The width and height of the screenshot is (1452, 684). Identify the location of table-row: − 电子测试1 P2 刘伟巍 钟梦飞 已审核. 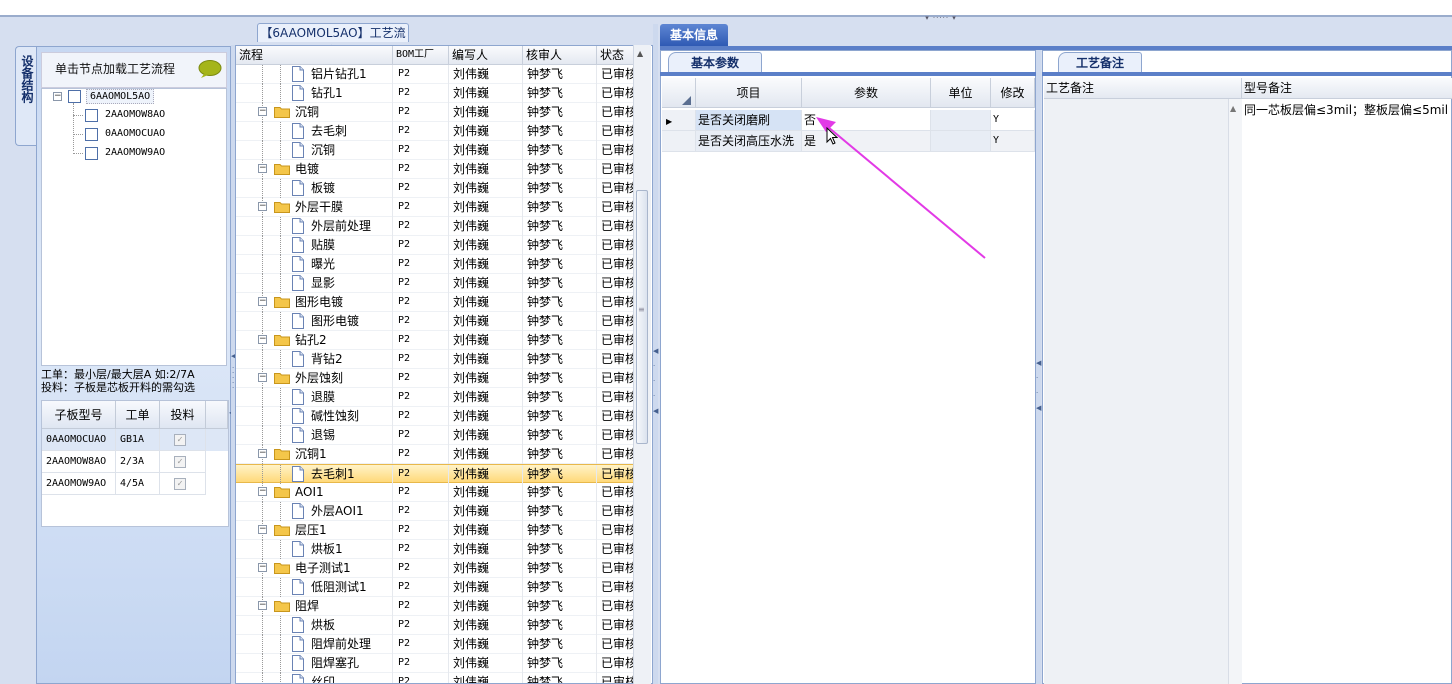
(436, 568).